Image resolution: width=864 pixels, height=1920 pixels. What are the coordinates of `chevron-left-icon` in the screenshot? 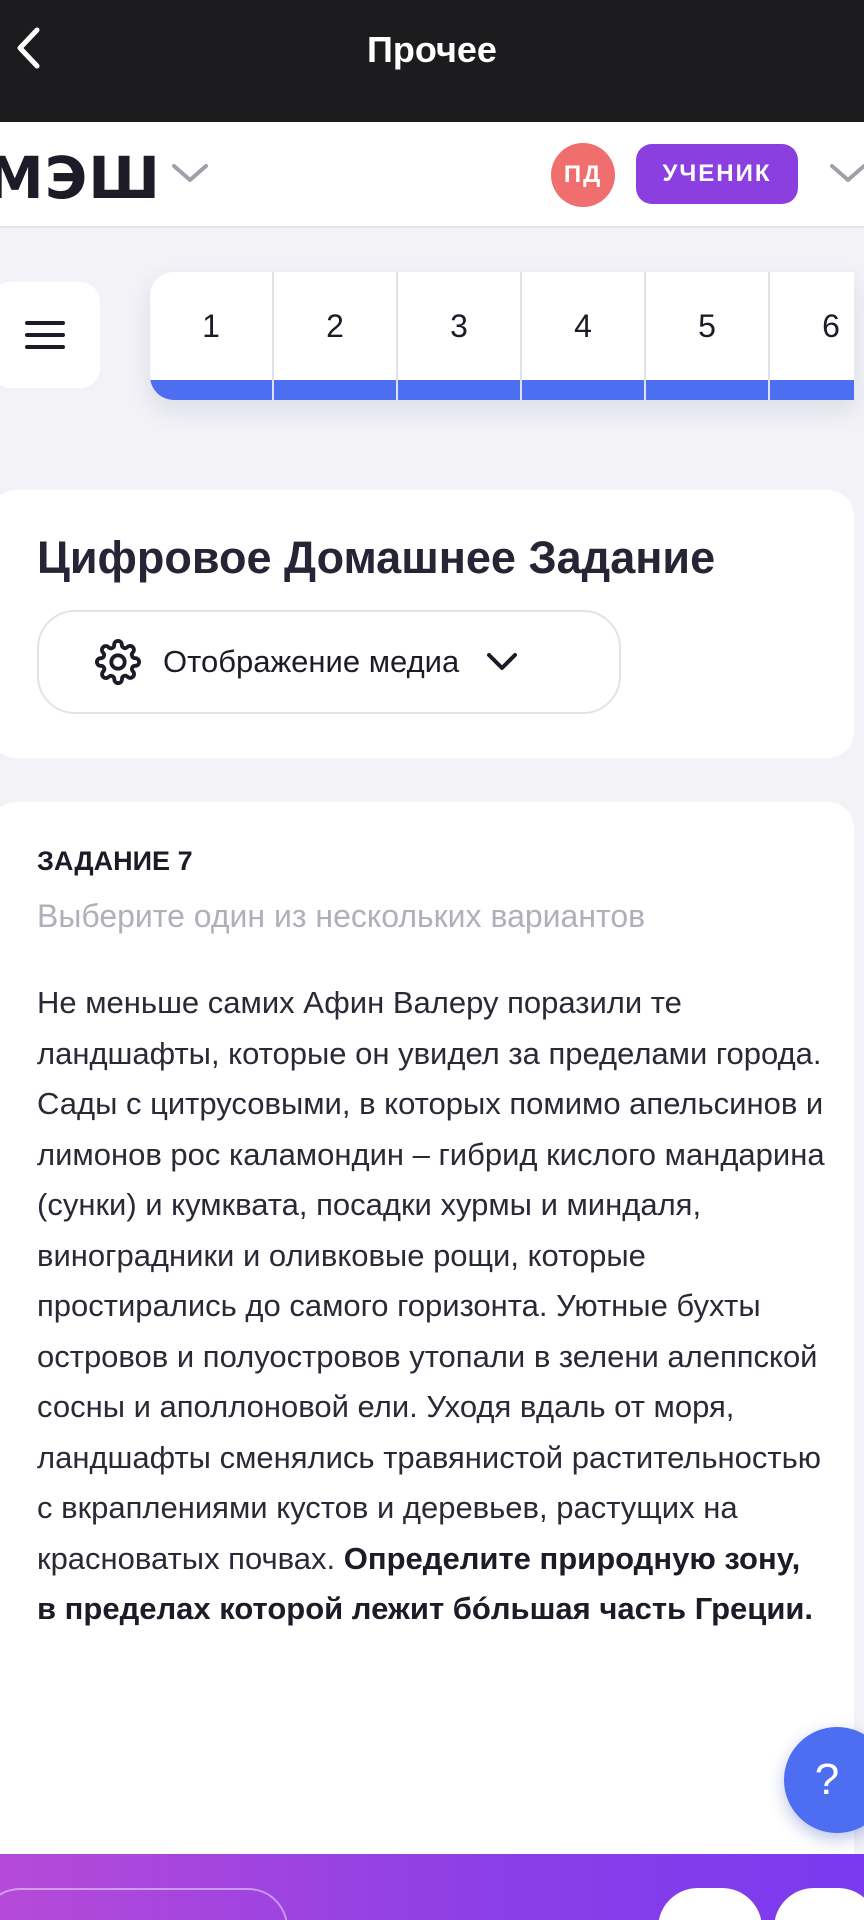 It's located at (28, 48).